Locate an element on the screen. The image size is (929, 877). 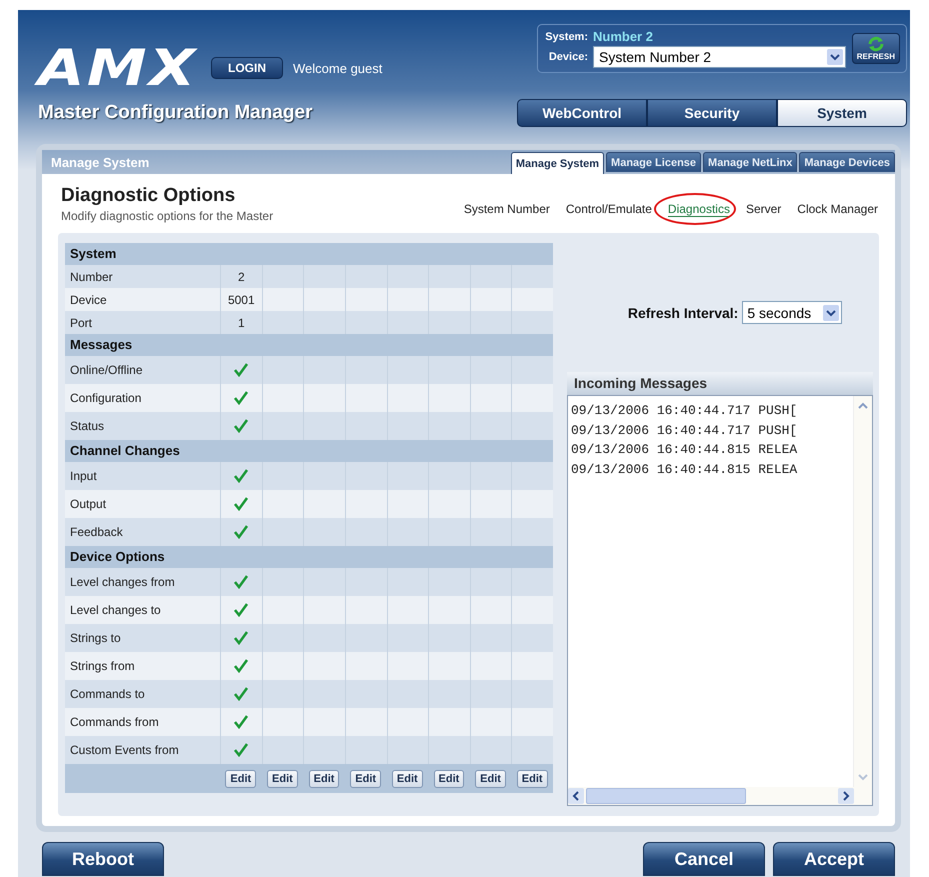
nav-link: Control/Emulate is located at coordinates (609, 209).